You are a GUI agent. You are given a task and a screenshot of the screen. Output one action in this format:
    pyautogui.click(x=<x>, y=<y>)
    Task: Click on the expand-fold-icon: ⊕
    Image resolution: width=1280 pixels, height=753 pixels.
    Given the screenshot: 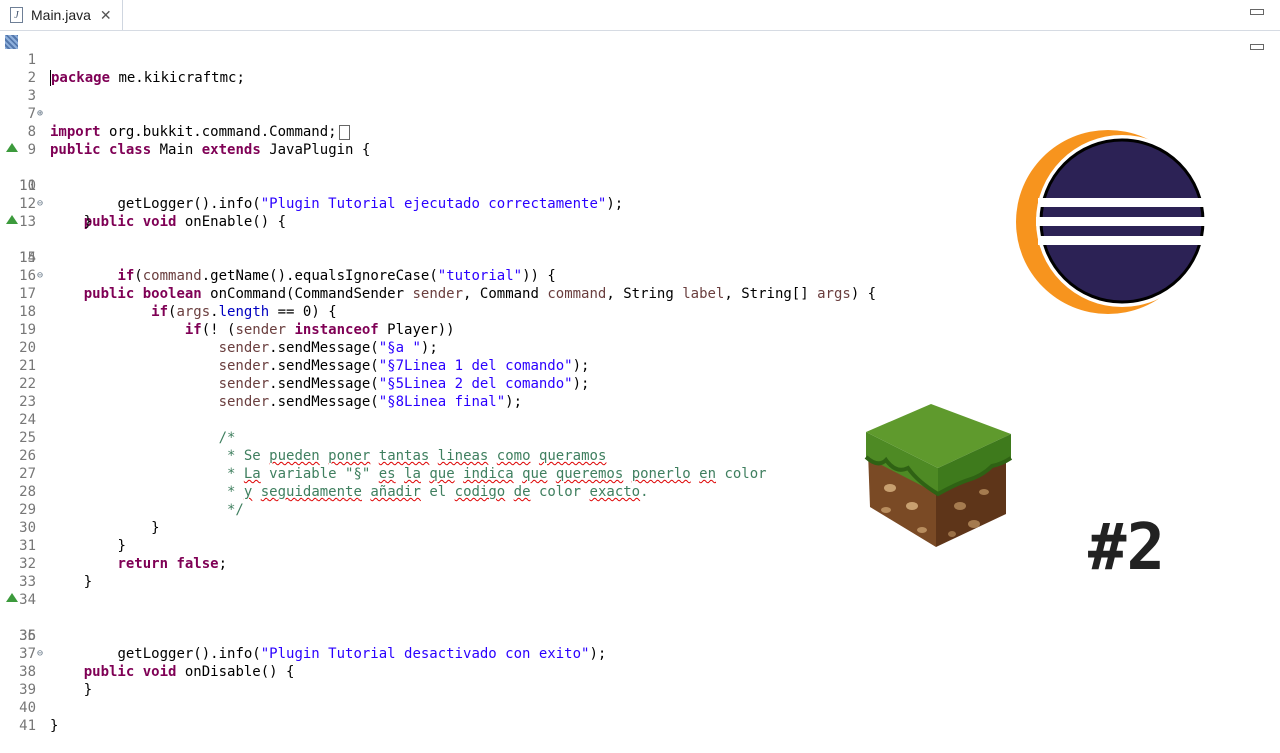 What is the action you would take?
    pyautogui.click(x=40, y=114)
    